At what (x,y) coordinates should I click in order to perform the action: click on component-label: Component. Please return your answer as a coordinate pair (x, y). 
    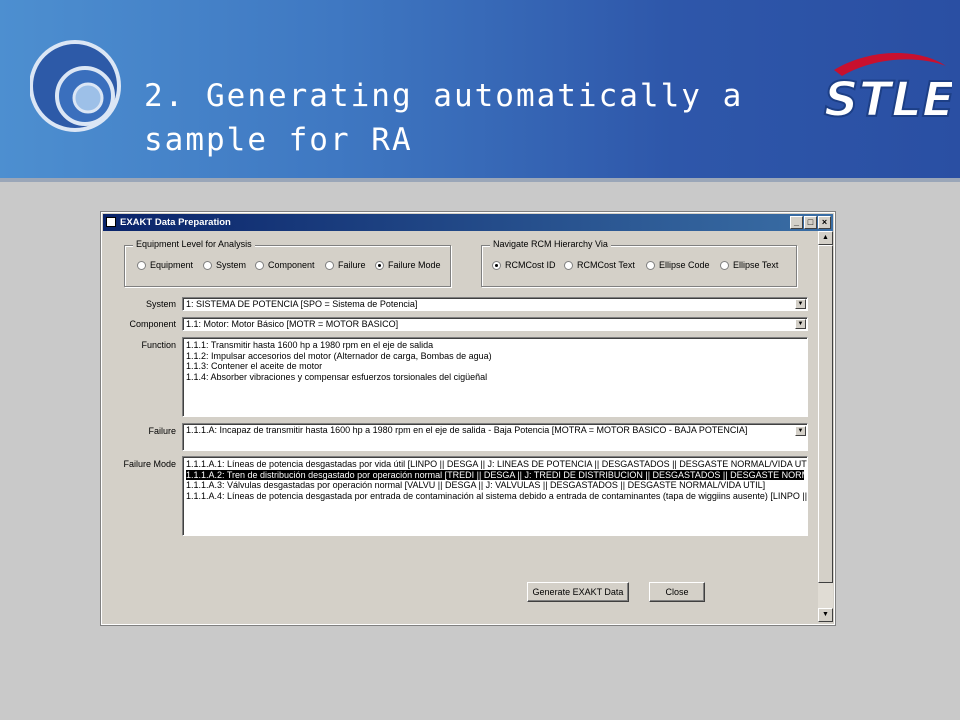
    Looking at the image, I should click on (152, 324).